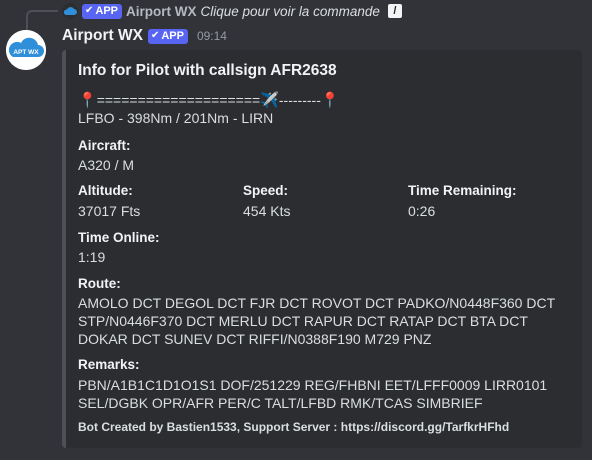 The height and width of the screenshot is (460, 592). I want to click on embed-title: Info for Pilot with callsign AFR2638, so click(207, 70).